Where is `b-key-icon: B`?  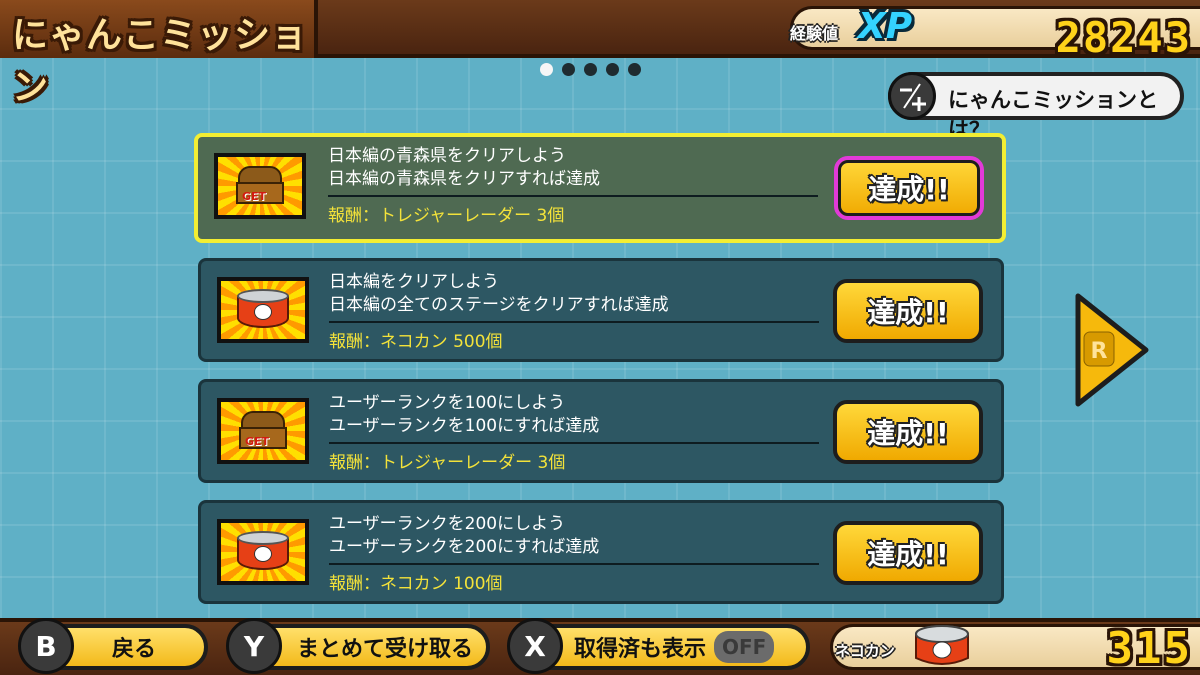
b-key-icon: B is located at coordinates (46, 646).